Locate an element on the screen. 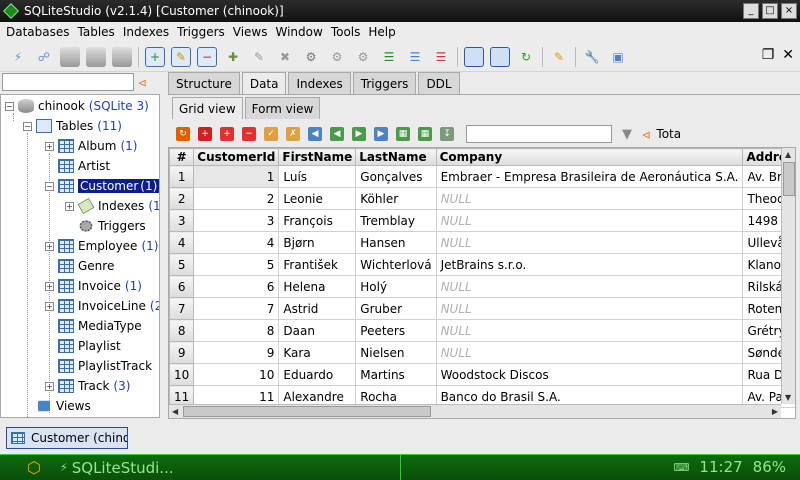 The width and height of the screenshot is (800, 480). tree-table-invoiceline: + InvoiceLine (2 is located at coordinates (102, 306).